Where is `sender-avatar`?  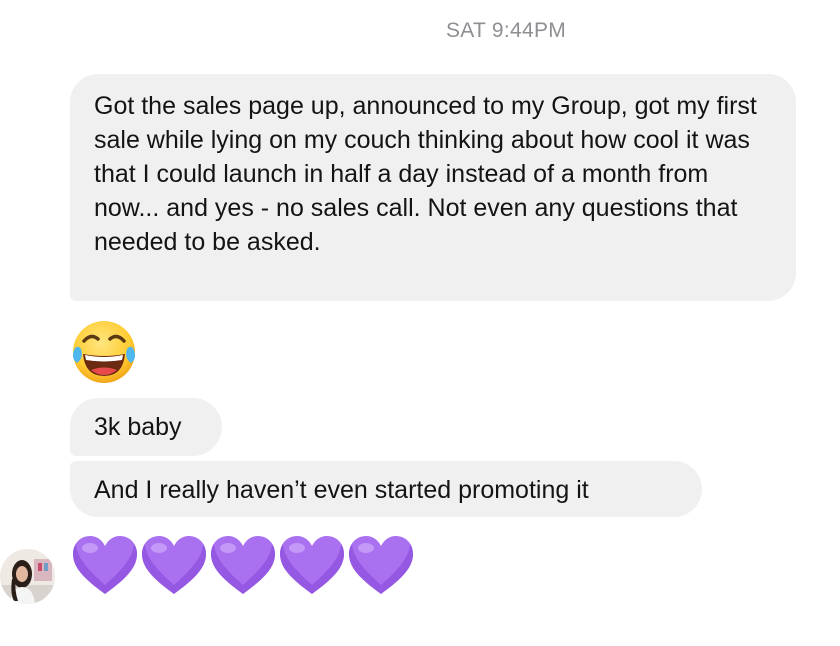
sender-avatar is located at coordinates (27, 576).